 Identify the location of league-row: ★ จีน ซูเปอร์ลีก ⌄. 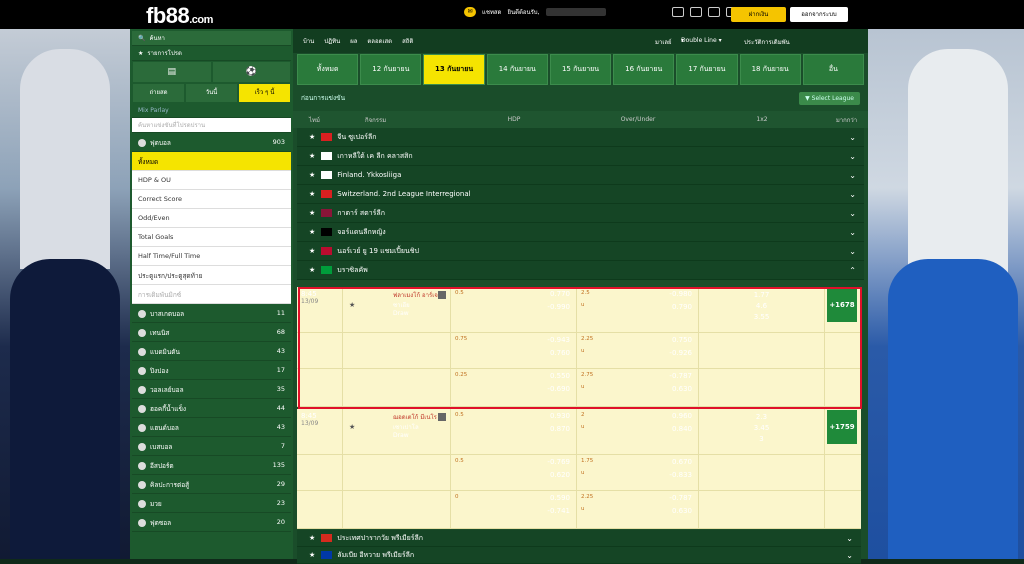
(580, 137).